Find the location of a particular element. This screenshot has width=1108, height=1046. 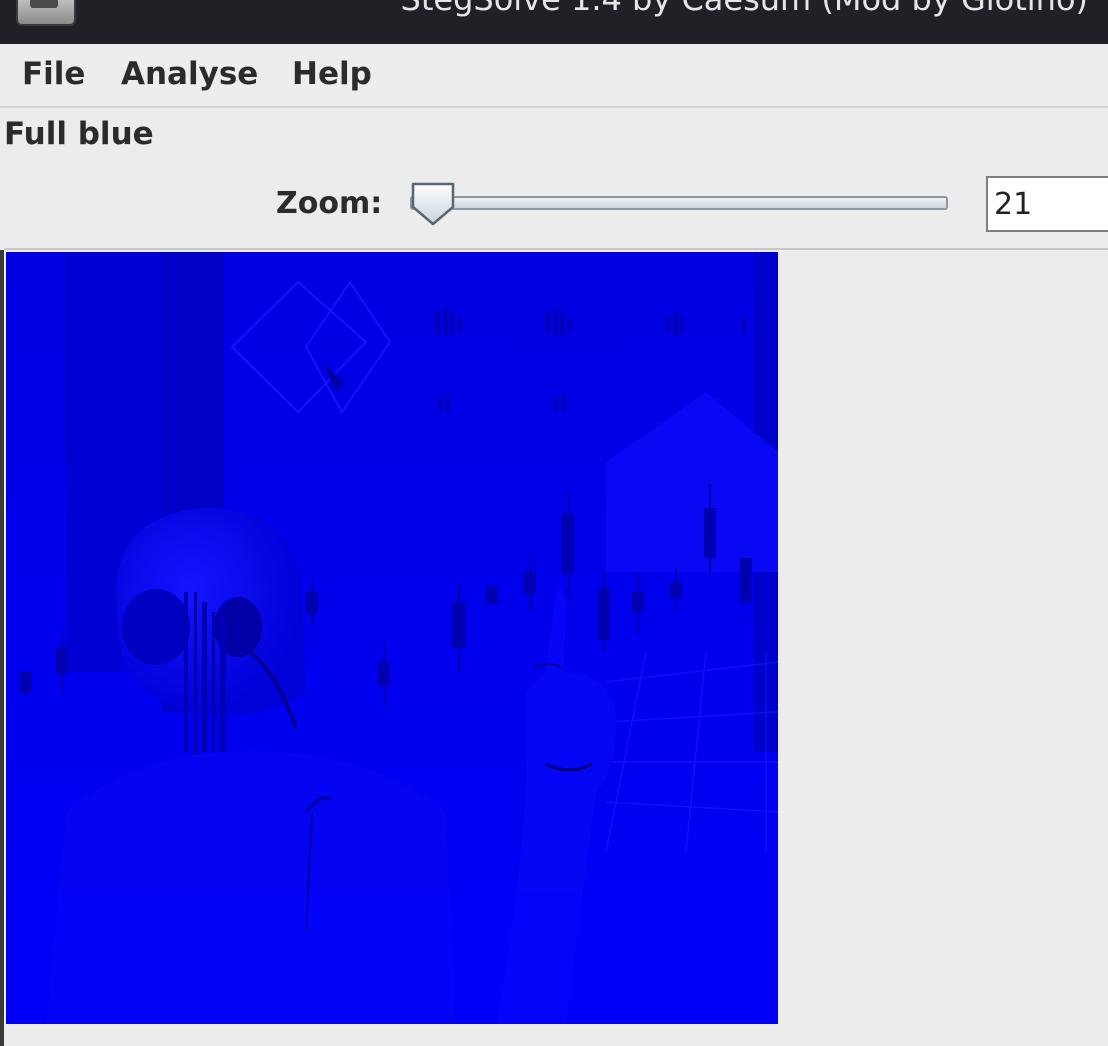

title-bar: StegSolve 1.4 by Caesum (Mod by Giotino) is located at coordinates (554, 22).